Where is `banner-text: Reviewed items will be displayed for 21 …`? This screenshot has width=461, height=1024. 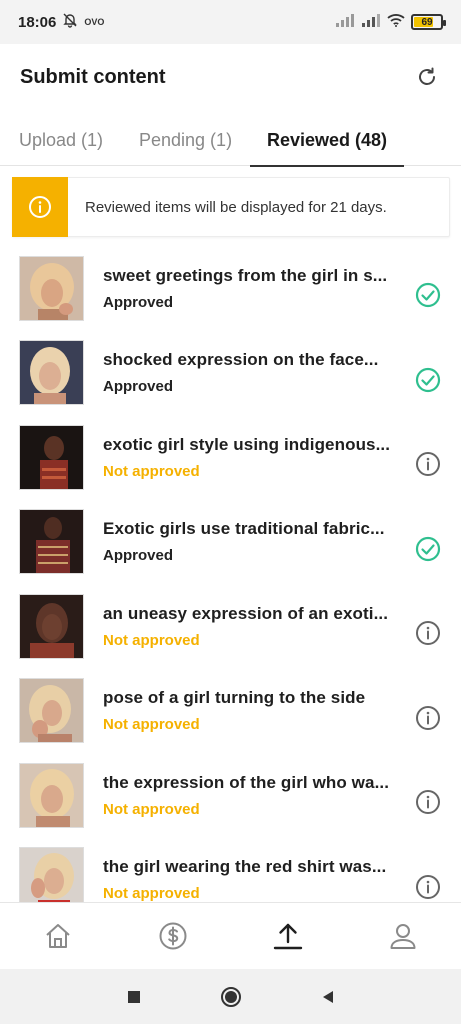 banner-text: Reviewed items will be displayed for 21 … is located at coordinates (236, 207).